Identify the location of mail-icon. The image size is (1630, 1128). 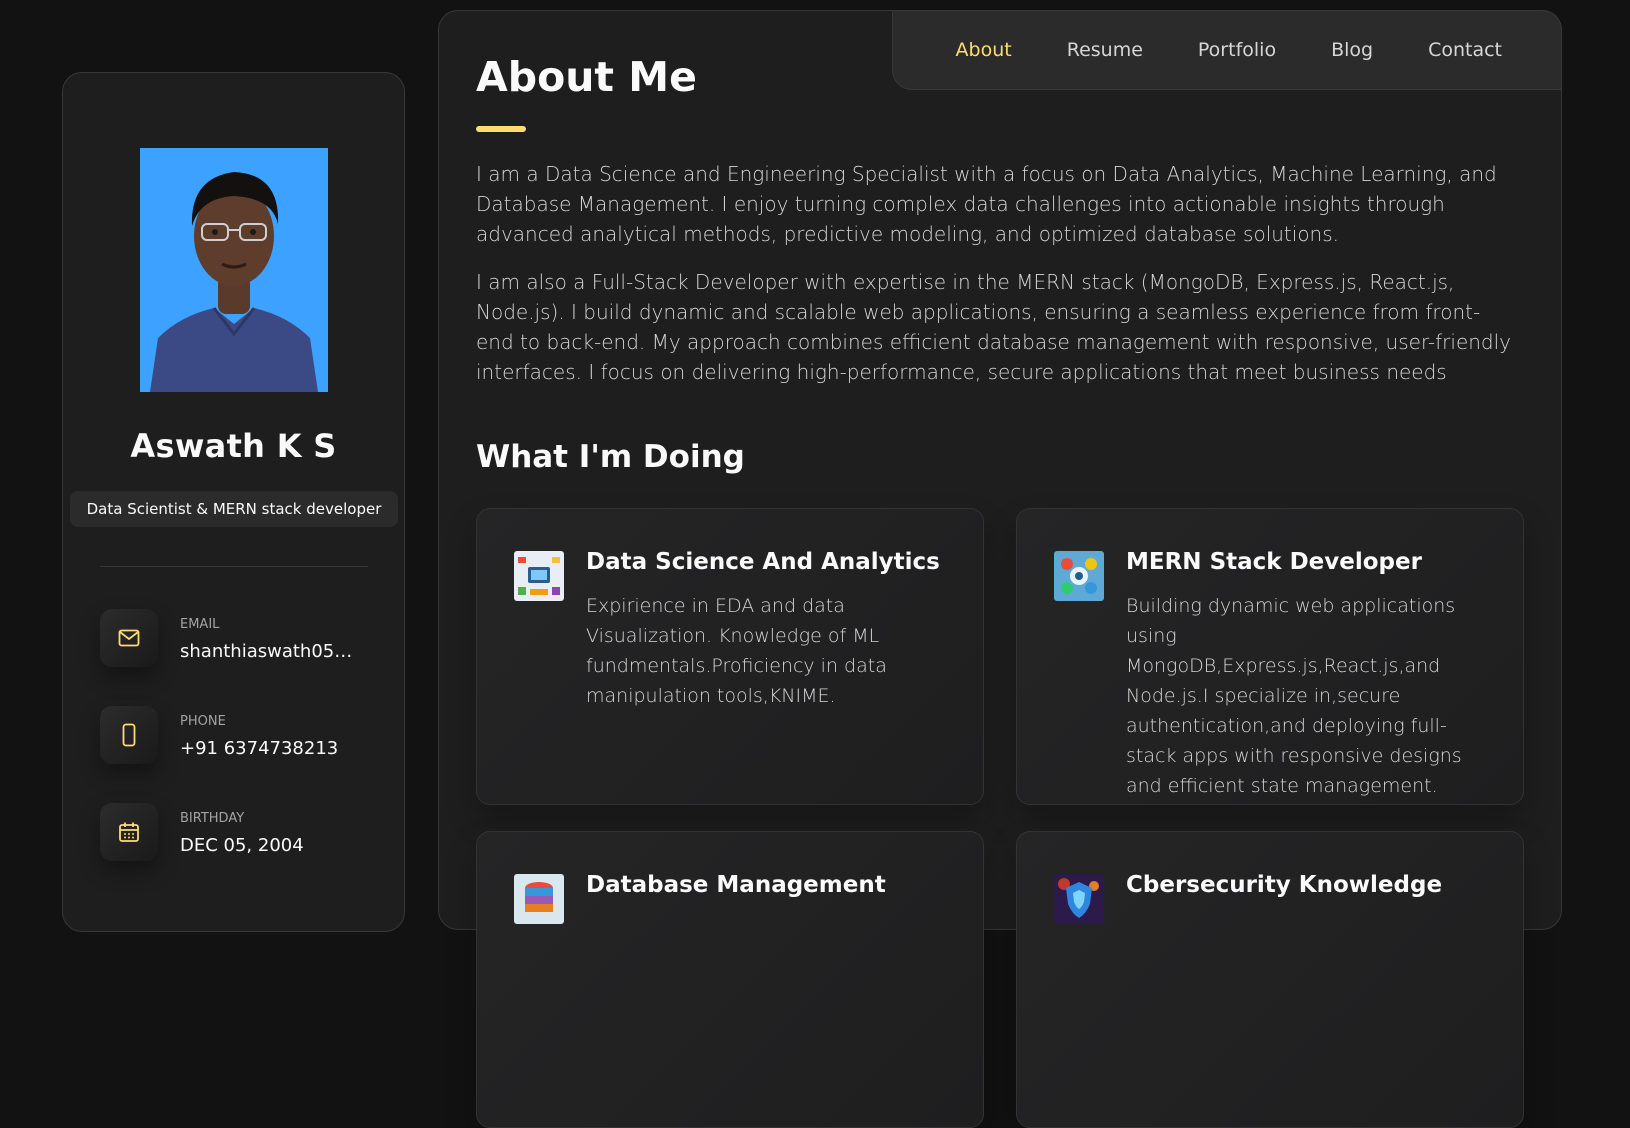
(129, 638).